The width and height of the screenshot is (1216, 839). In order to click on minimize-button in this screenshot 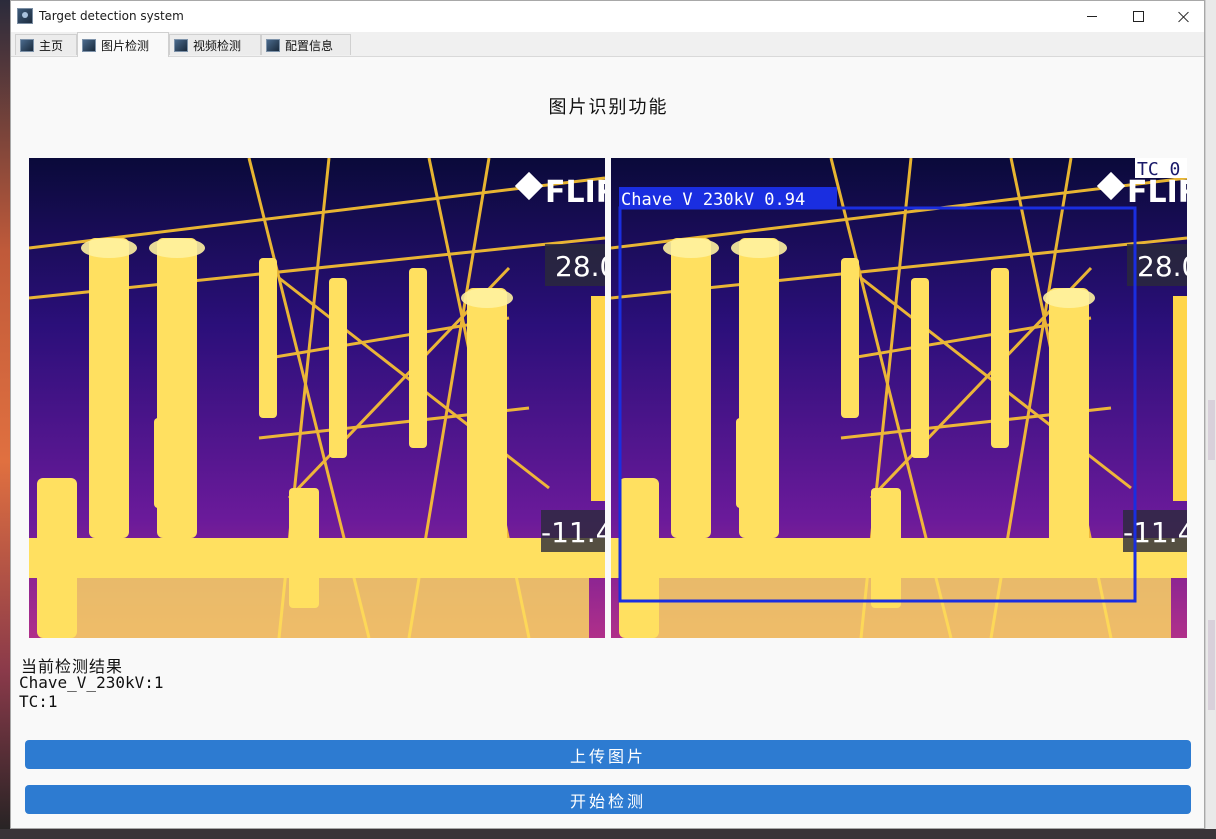, I will do `click(1092, 16)`.